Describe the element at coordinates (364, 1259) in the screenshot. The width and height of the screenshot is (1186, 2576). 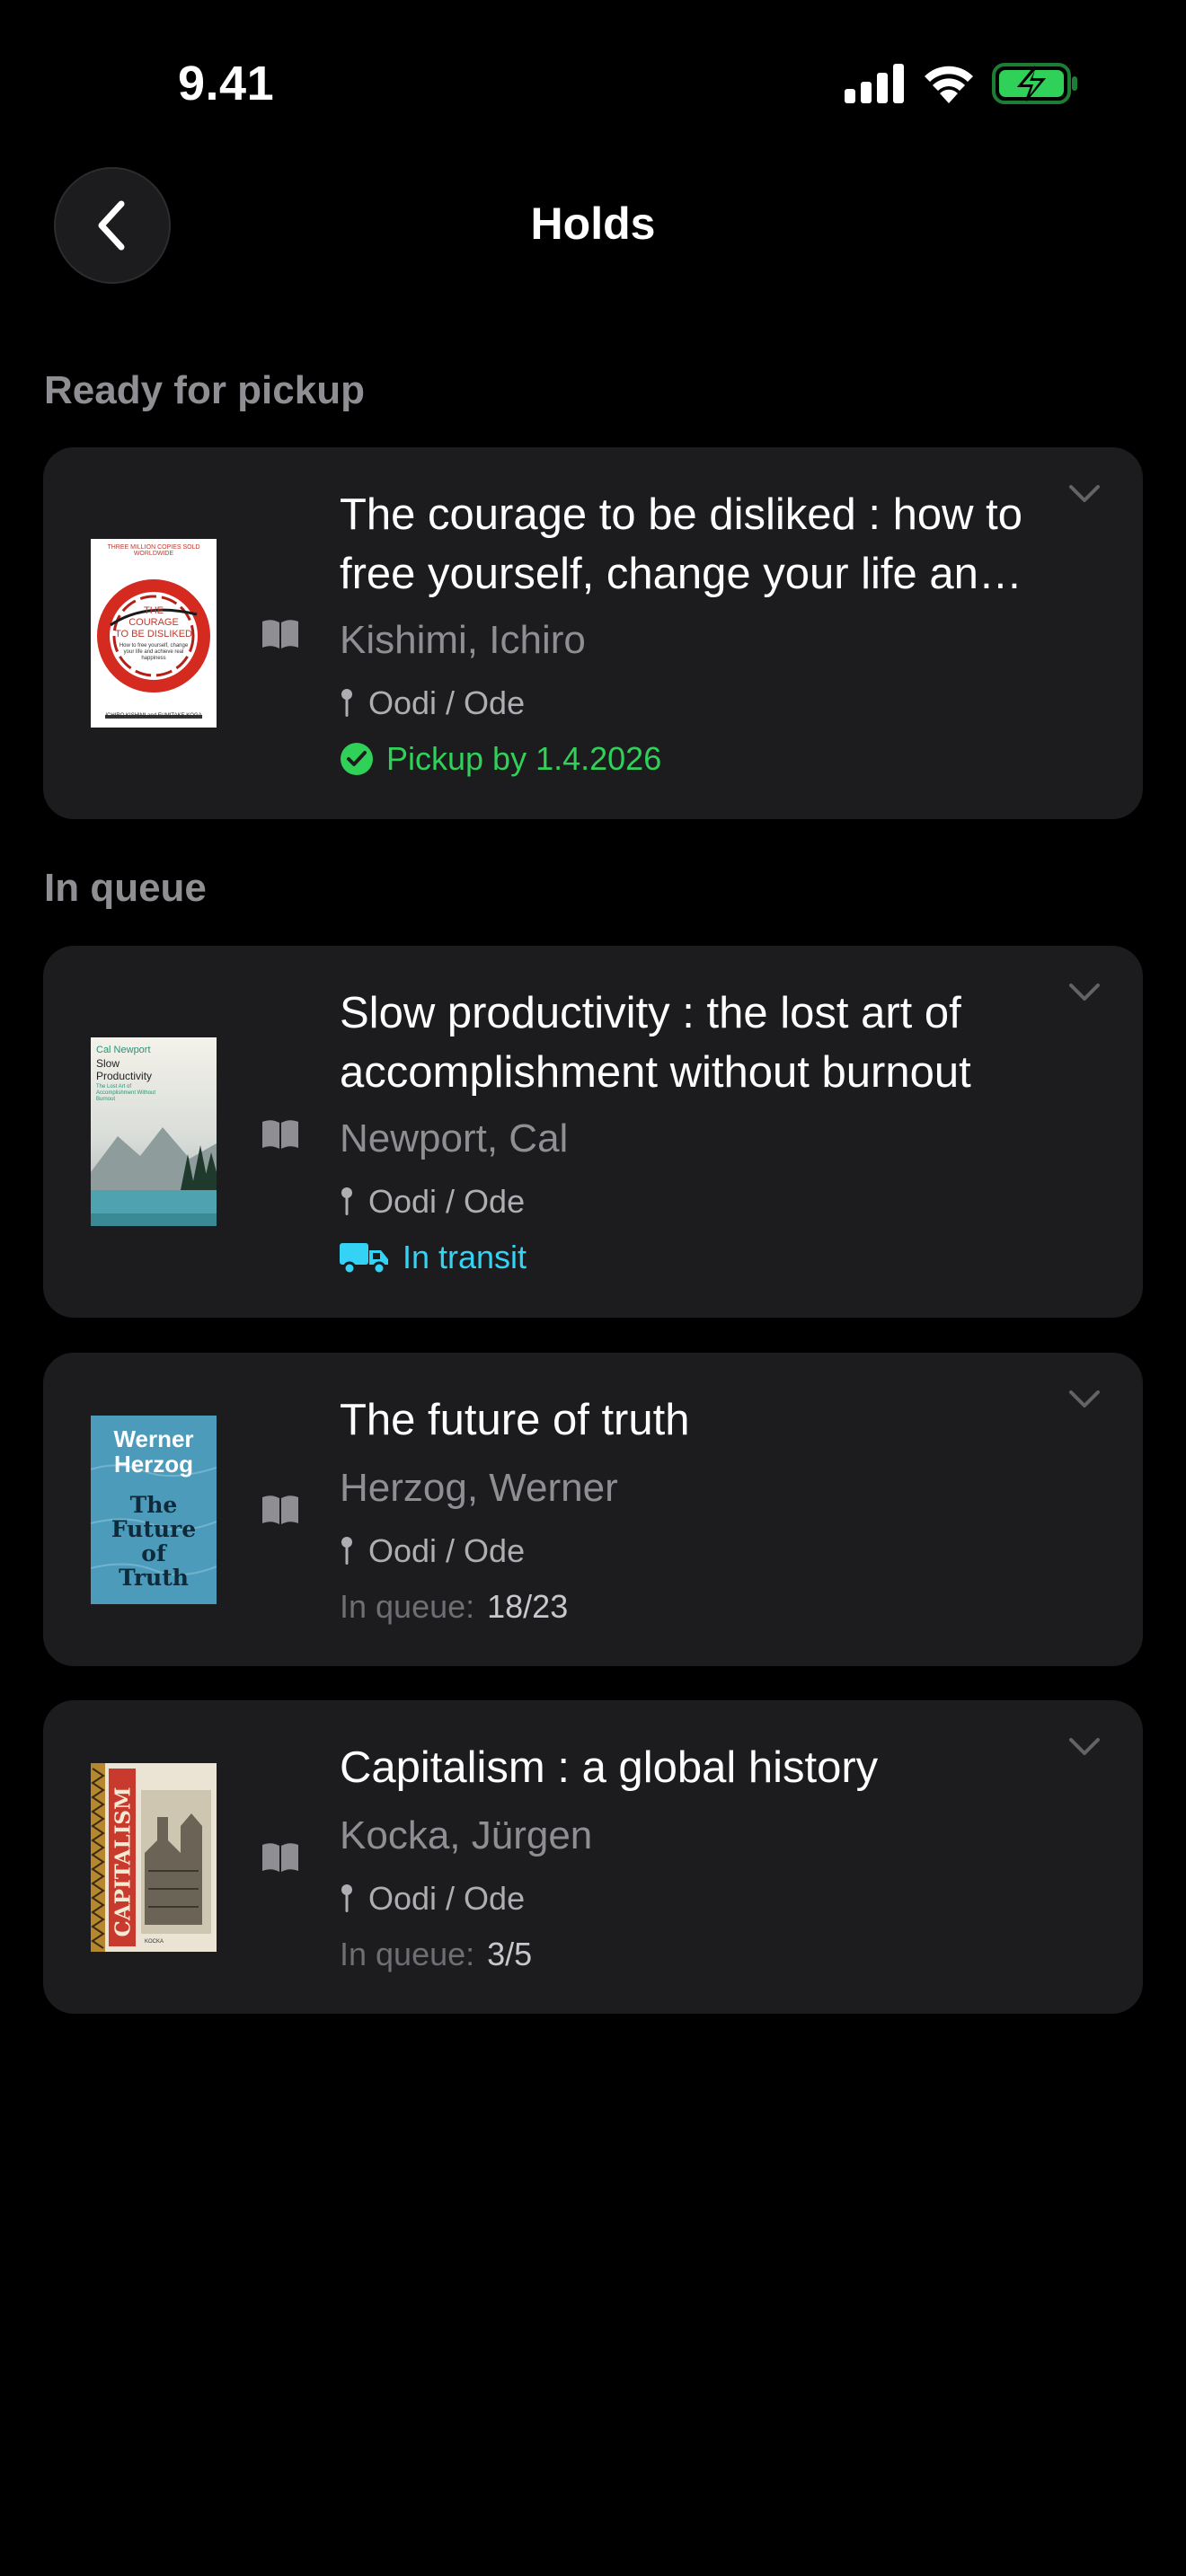
I see `truck-icon` at that location.